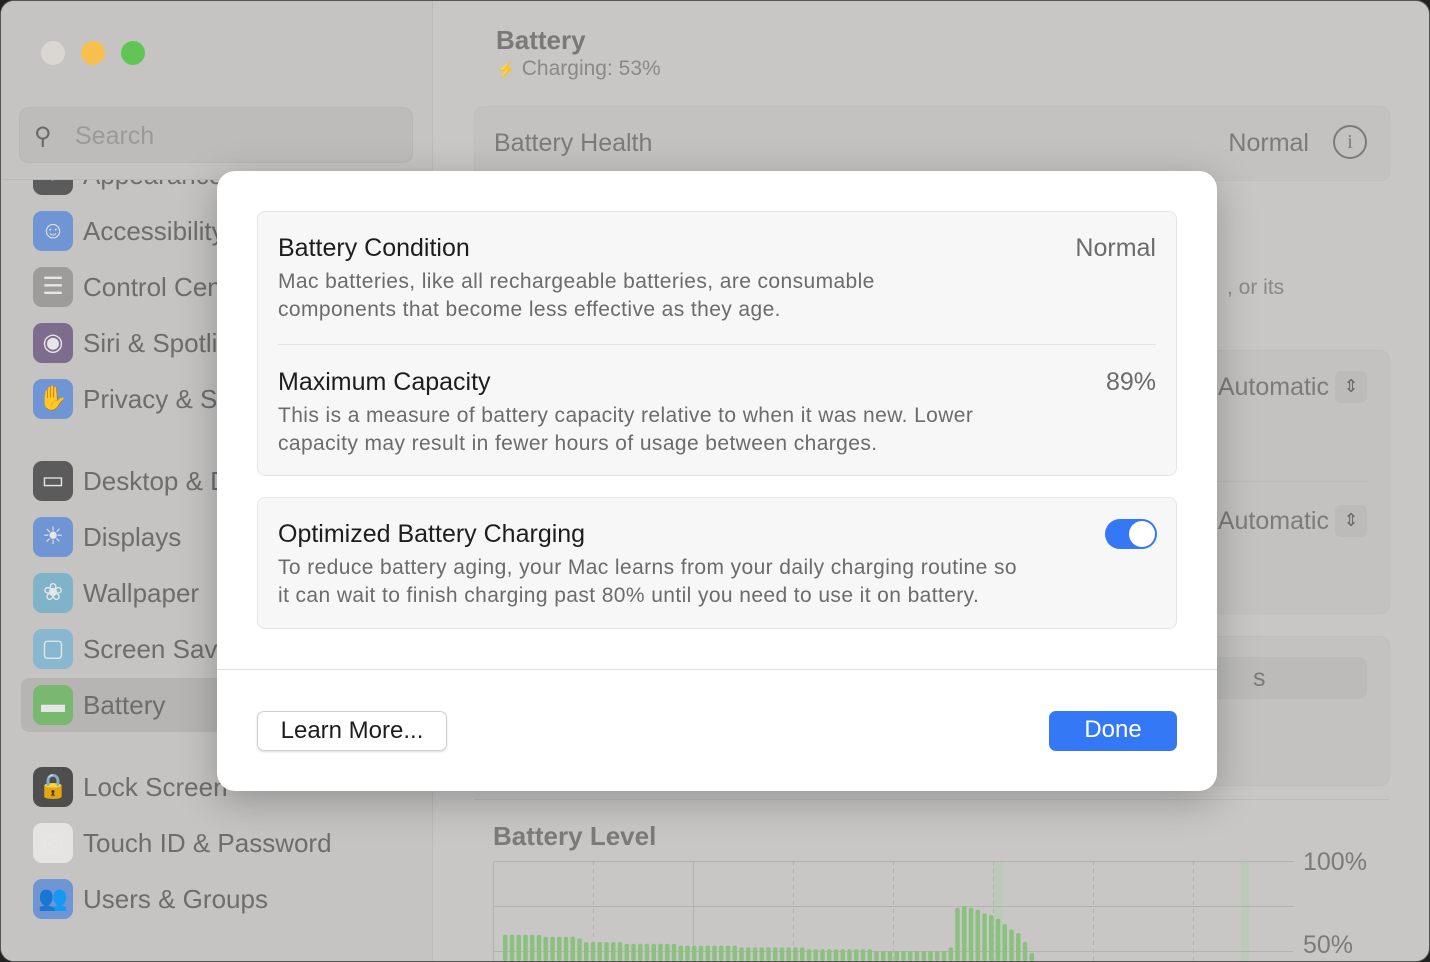  What do you see at coordinates (53, 481) in the screenshot?
I see `desktop-icon: ▭` at bounding box center [53, 481].